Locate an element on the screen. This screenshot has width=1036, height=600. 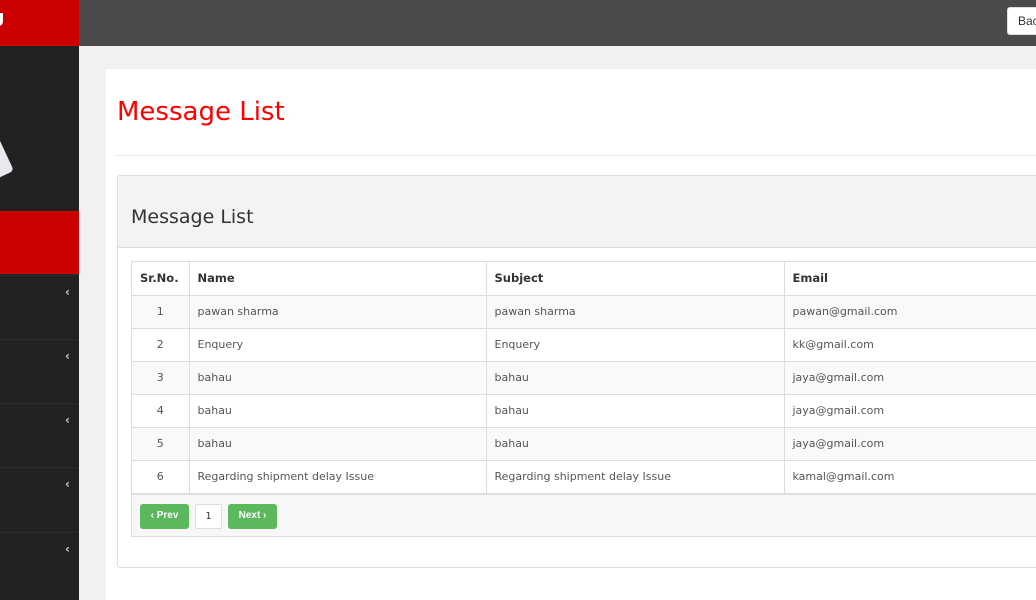
cell-sr-no: 4 is located at coordinates (161, 410).